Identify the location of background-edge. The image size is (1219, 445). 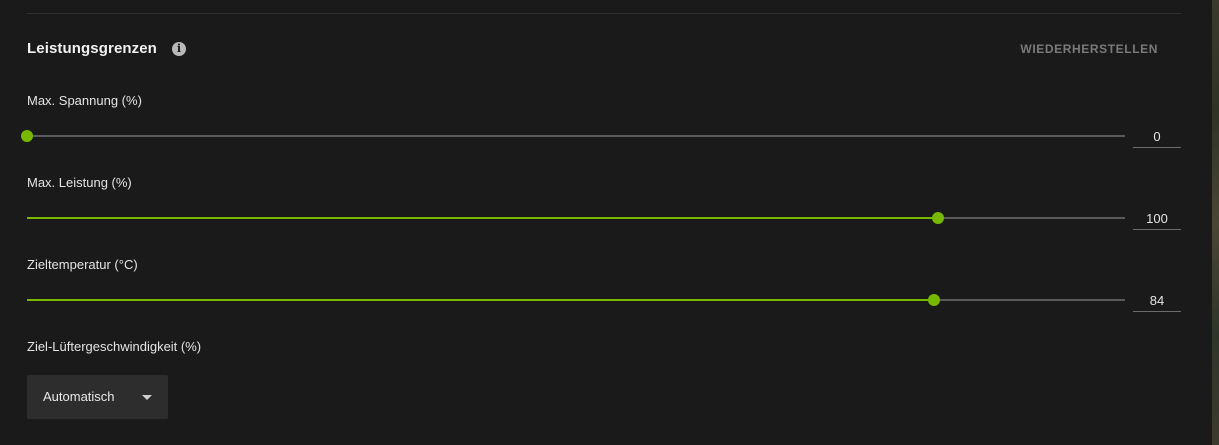
(1215, 222).